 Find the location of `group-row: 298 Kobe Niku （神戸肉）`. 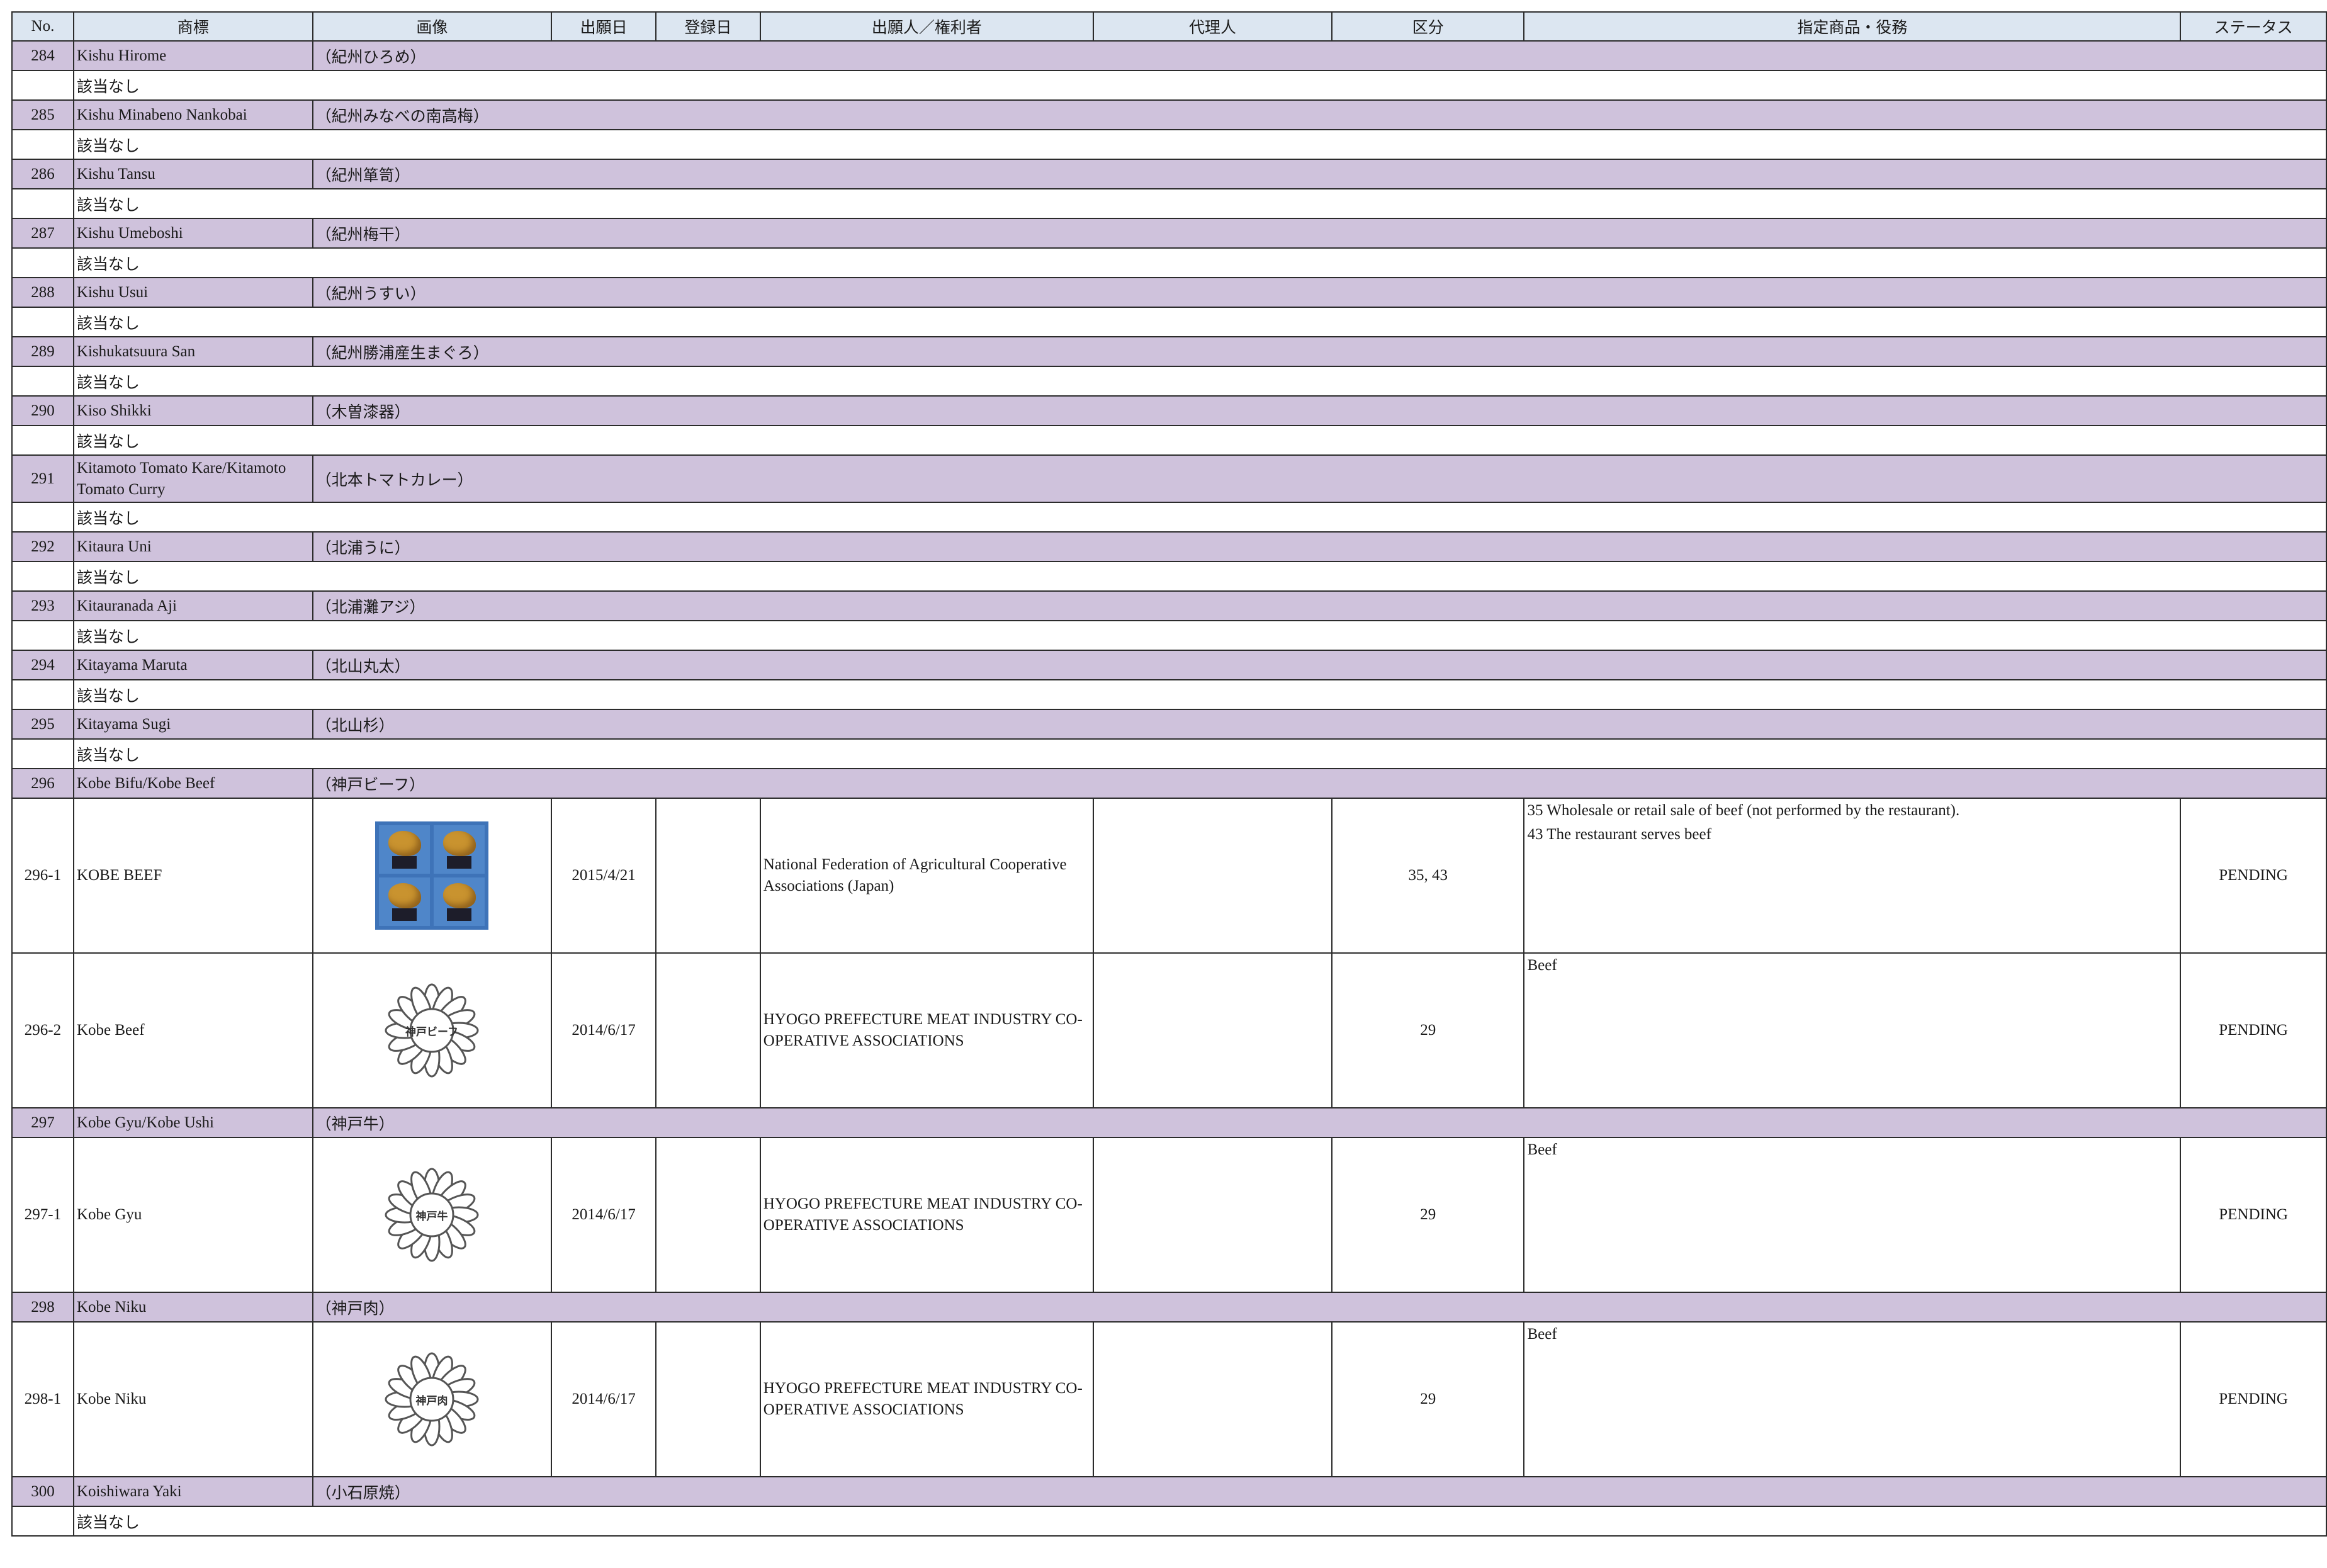

group-row: 298 Kobe Niku （神戸肉） is located at coordinates (1169, 1307).